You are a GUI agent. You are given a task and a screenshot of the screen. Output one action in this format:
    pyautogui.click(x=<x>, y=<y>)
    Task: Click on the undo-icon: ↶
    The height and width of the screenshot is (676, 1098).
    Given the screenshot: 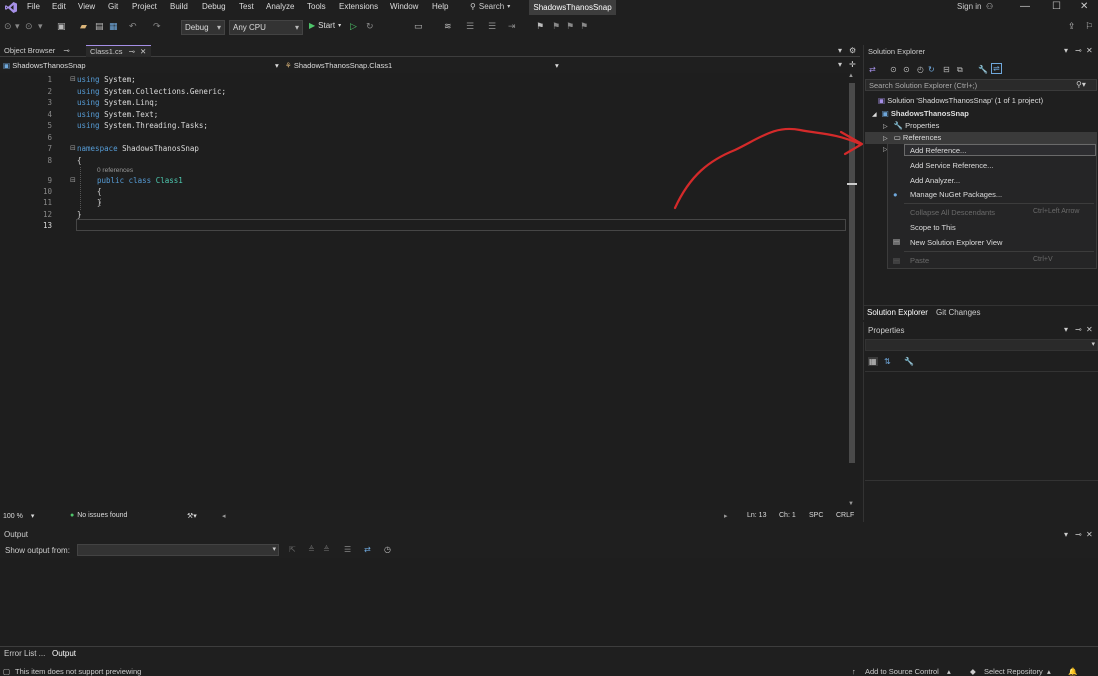 What is the action you would take?
    pyautogui.click(x=133, y=26)
    